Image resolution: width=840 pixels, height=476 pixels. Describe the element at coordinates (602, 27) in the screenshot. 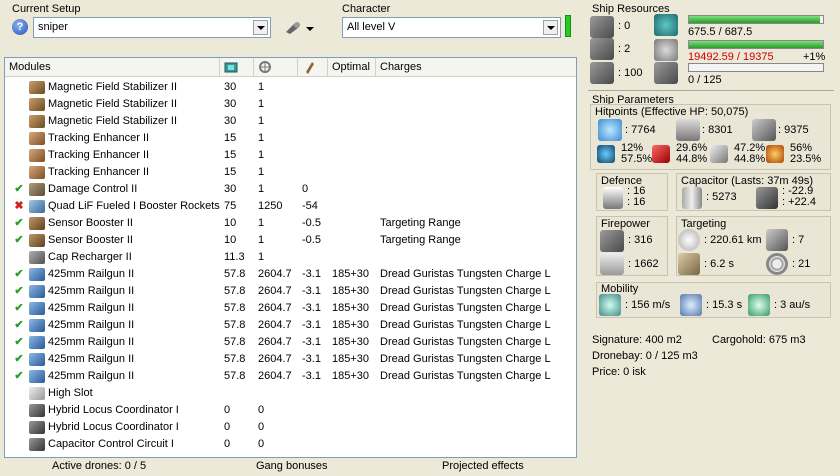

I see `turret-hardpoint-icon` at that location.